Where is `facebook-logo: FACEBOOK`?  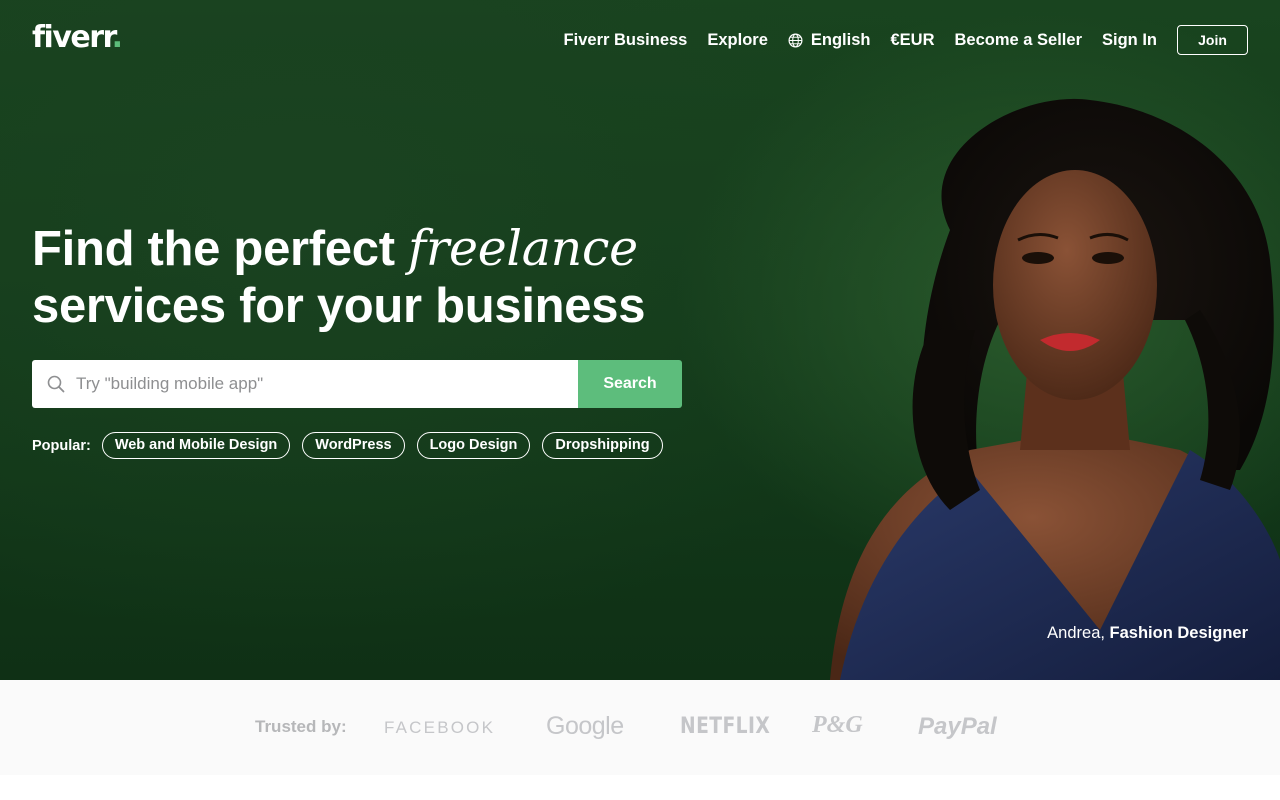 facebook-logo: FACEBOOK is located at coordinates (440, 727).